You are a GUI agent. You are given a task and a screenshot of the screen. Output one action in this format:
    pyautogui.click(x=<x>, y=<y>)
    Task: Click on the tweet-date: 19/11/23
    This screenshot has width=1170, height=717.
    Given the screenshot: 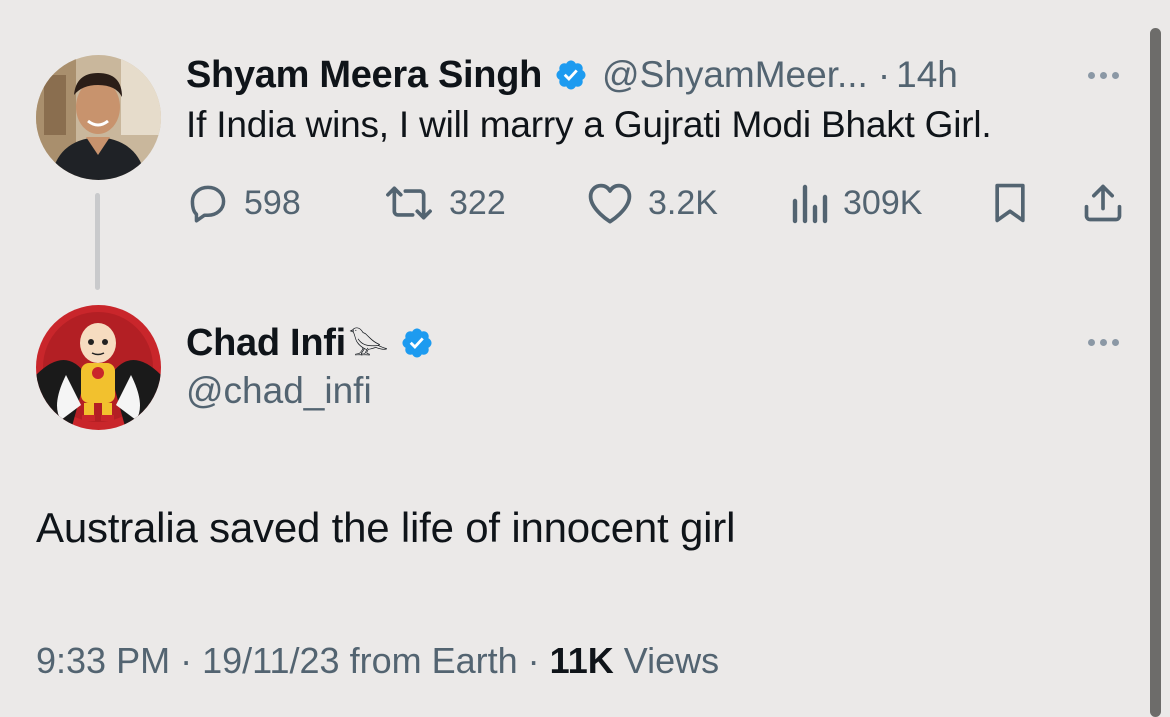 What is the action you would take?
    pyautogui.click(x=270, y=660)
    